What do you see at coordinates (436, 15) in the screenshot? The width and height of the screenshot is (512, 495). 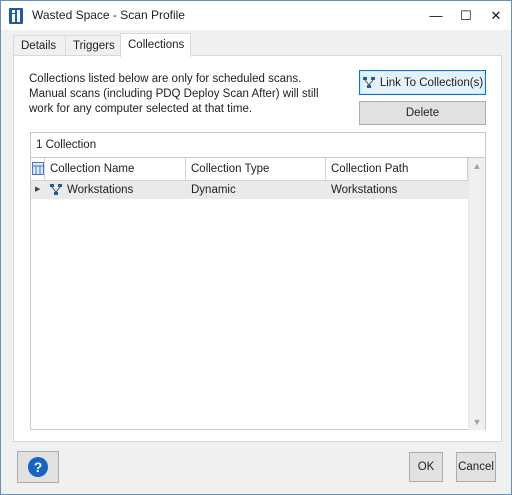 I see `minimize-button: —` at bounding box center [436, 15].